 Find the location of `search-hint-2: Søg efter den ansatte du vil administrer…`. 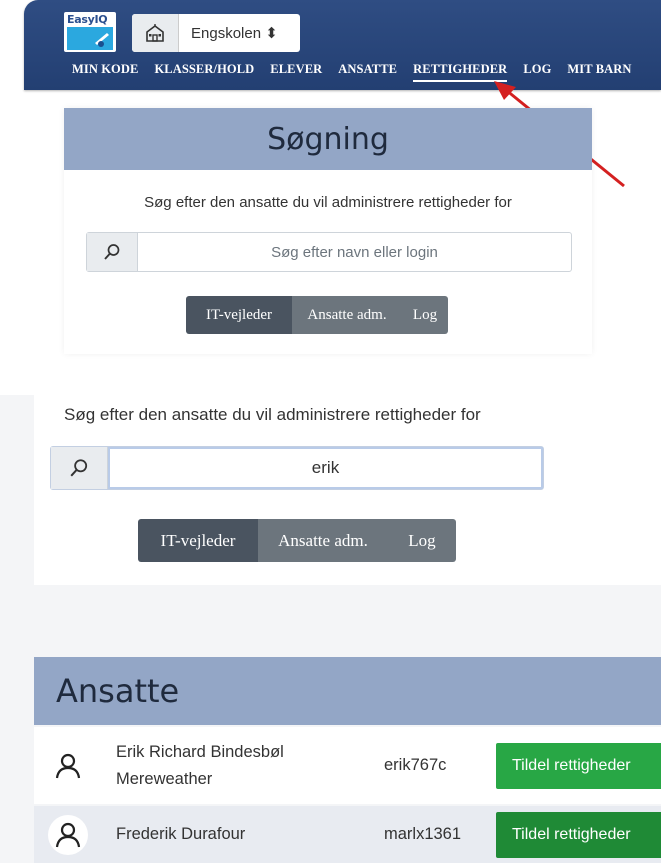

search-hint-2: Søg efter den ansatte du vil administrer… is located at coordinates (272, 414).